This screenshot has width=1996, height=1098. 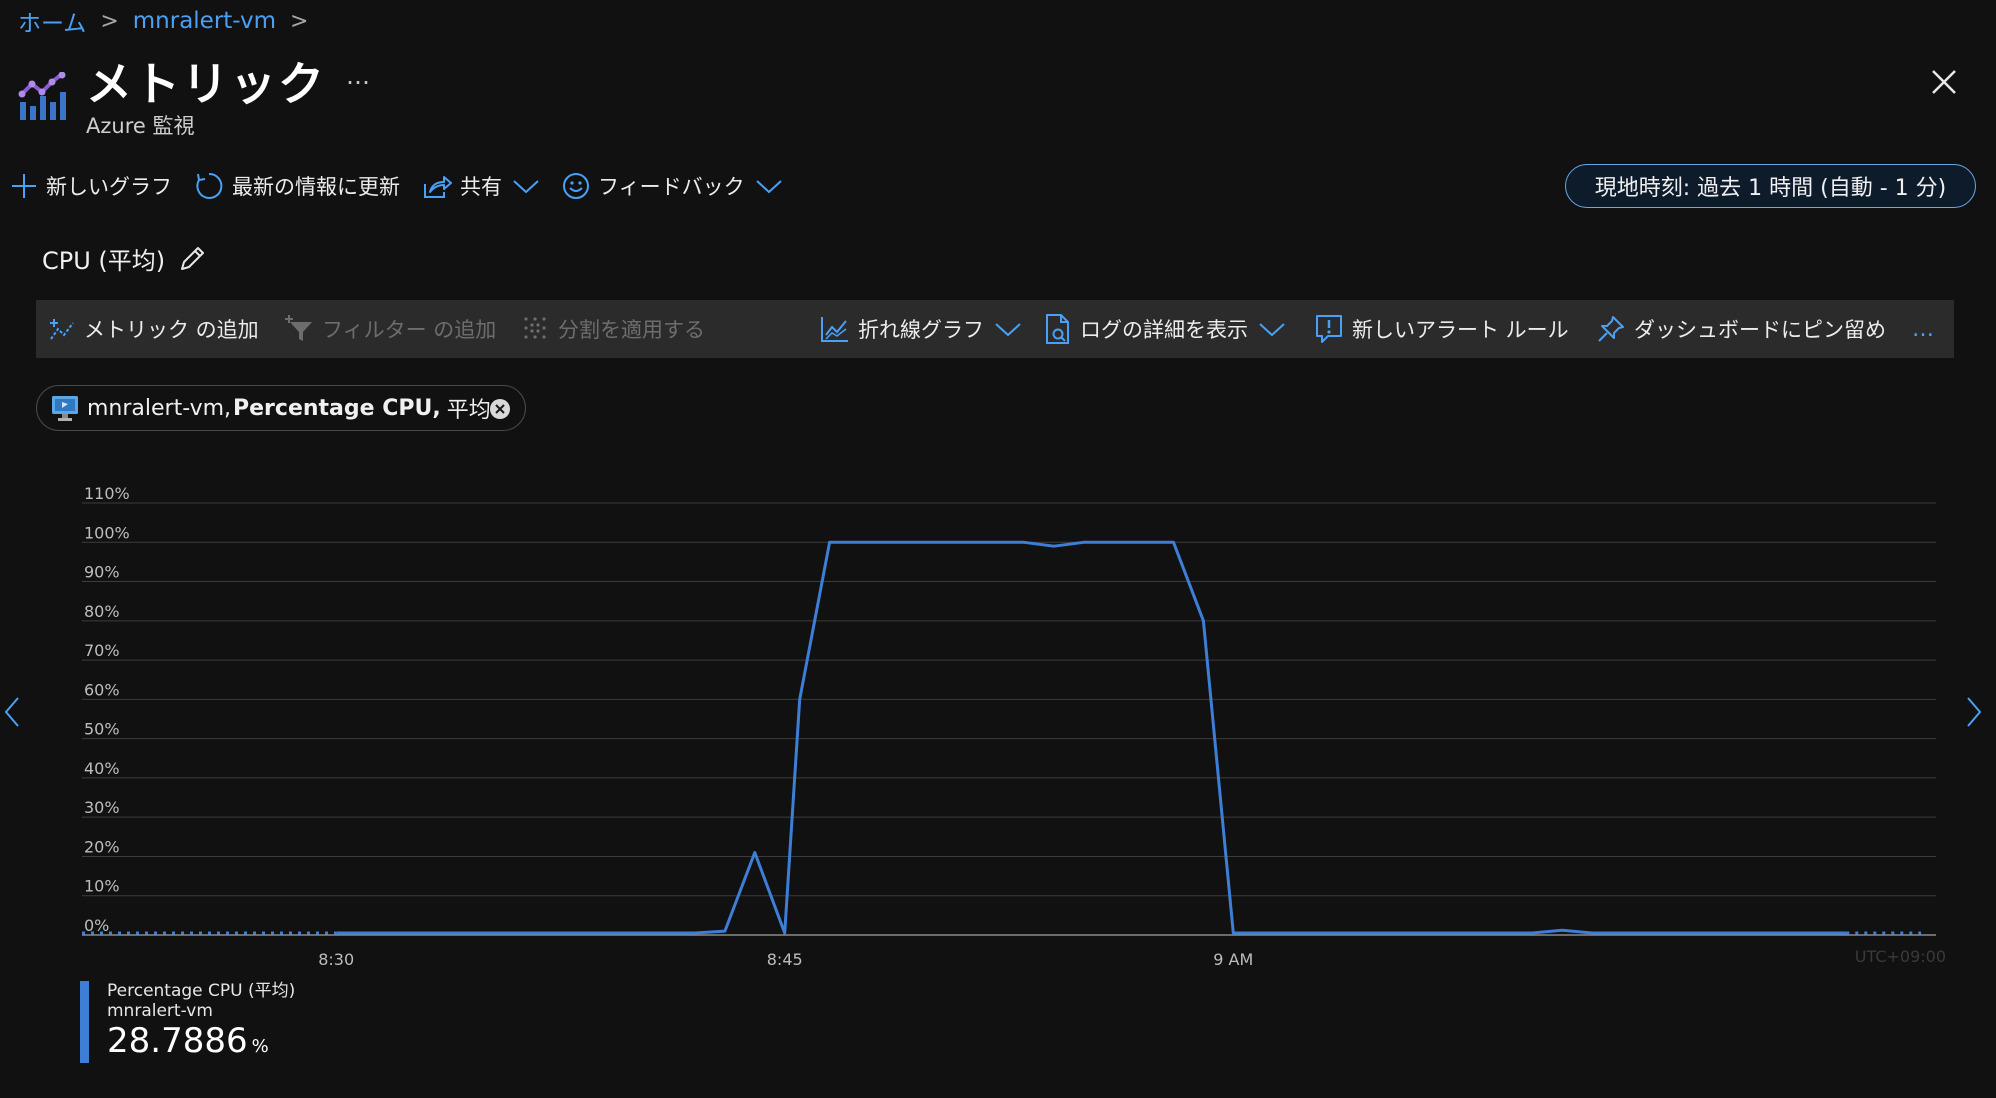 I want to click on refresh-label: 最新の情報に更新, so click(x=316, y=187).